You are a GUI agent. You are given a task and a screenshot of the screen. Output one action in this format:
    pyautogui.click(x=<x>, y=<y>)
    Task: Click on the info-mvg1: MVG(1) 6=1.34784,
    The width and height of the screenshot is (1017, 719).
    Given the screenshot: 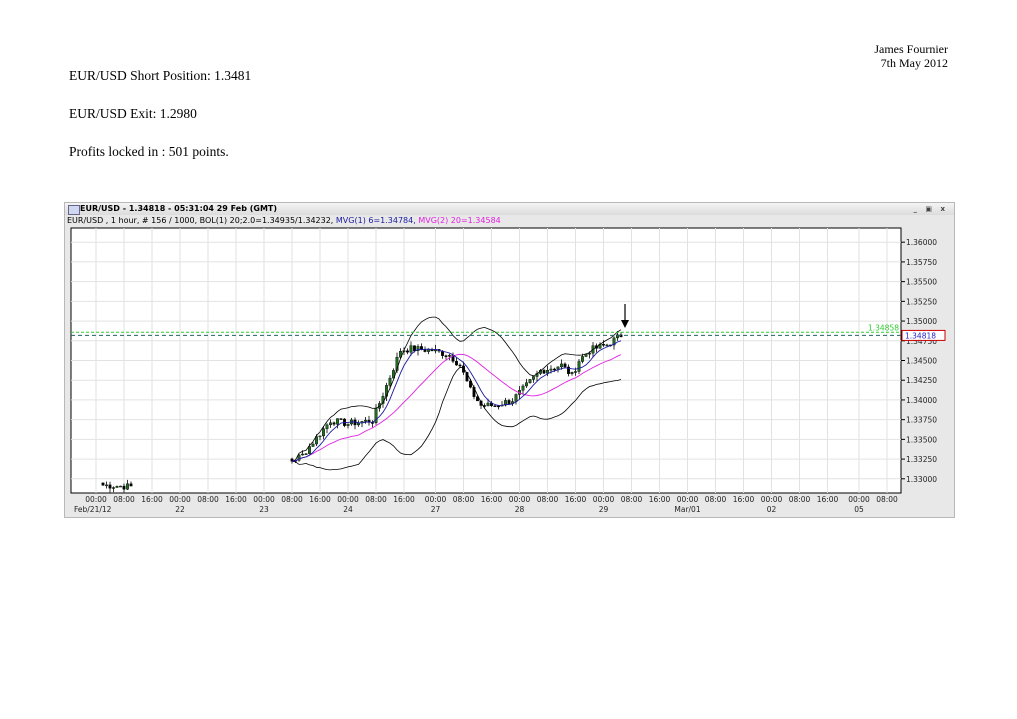 What is the action you would take?
    pyautogui.click(x=375, y=220)
    